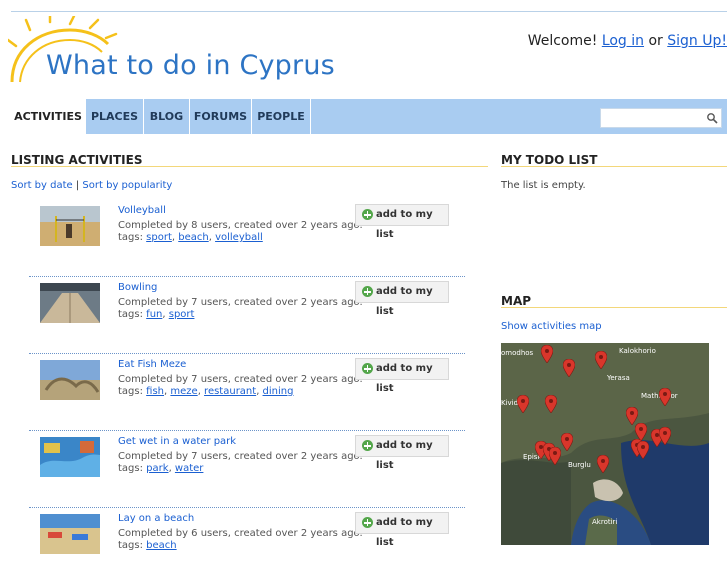 This screenshot has width=727, height=578. Describe the element at coordinates (183, 391) in the screenshot. I see `tag-link: meze` at that location.